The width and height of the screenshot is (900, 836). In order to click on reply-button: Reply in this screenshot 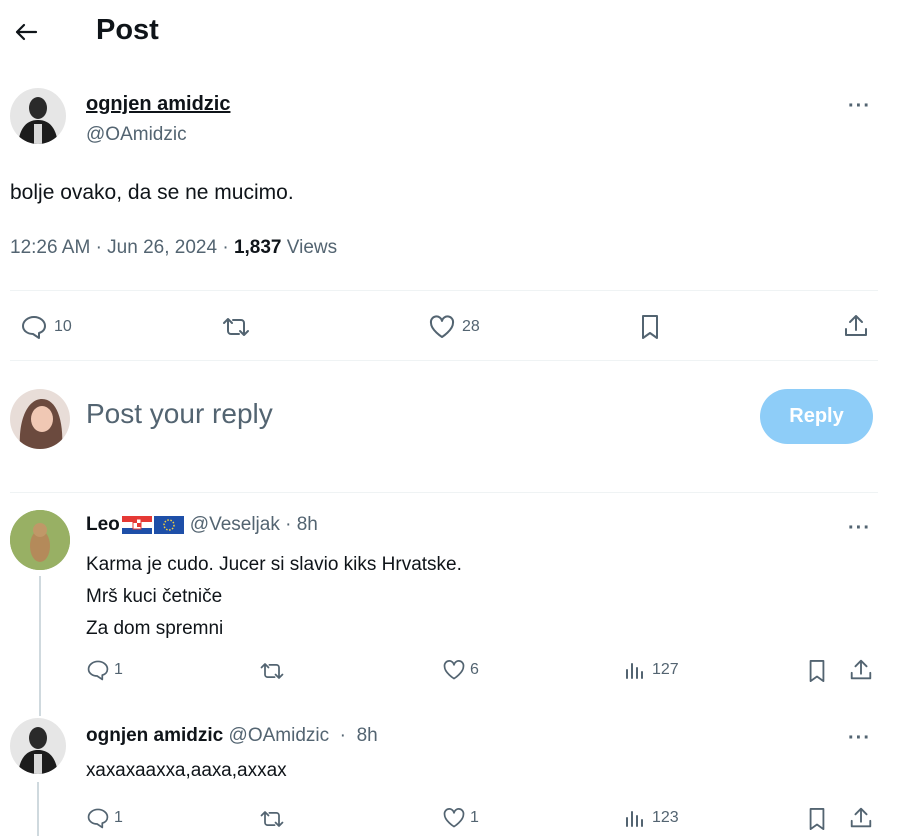, I will do `click(816, 416)`.